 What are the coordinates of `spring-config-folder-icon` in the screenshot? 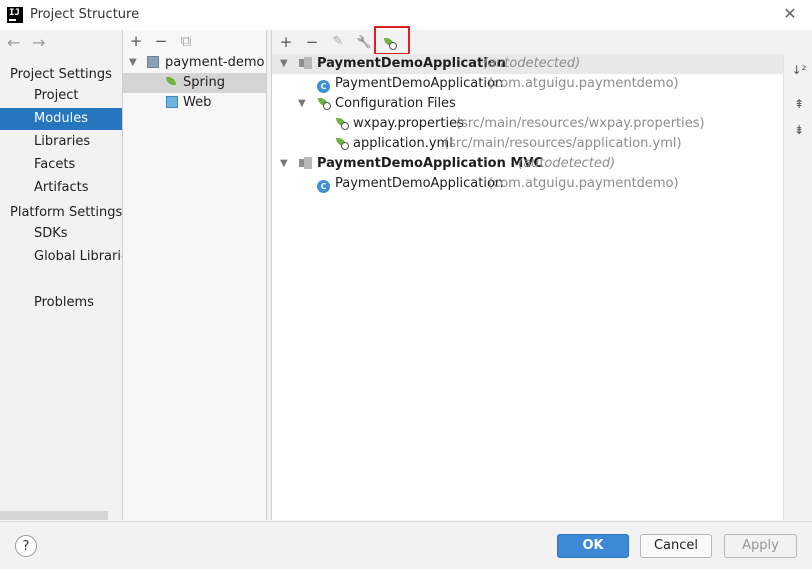 It's located at (324, 103).